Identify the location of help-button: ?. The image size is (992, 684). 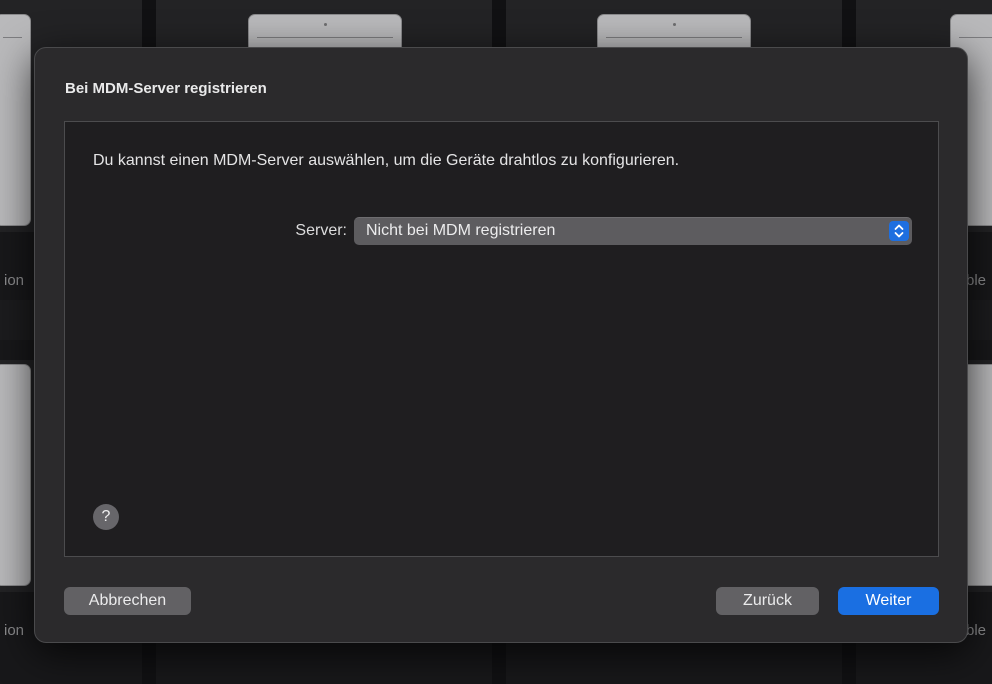
(106, 517).